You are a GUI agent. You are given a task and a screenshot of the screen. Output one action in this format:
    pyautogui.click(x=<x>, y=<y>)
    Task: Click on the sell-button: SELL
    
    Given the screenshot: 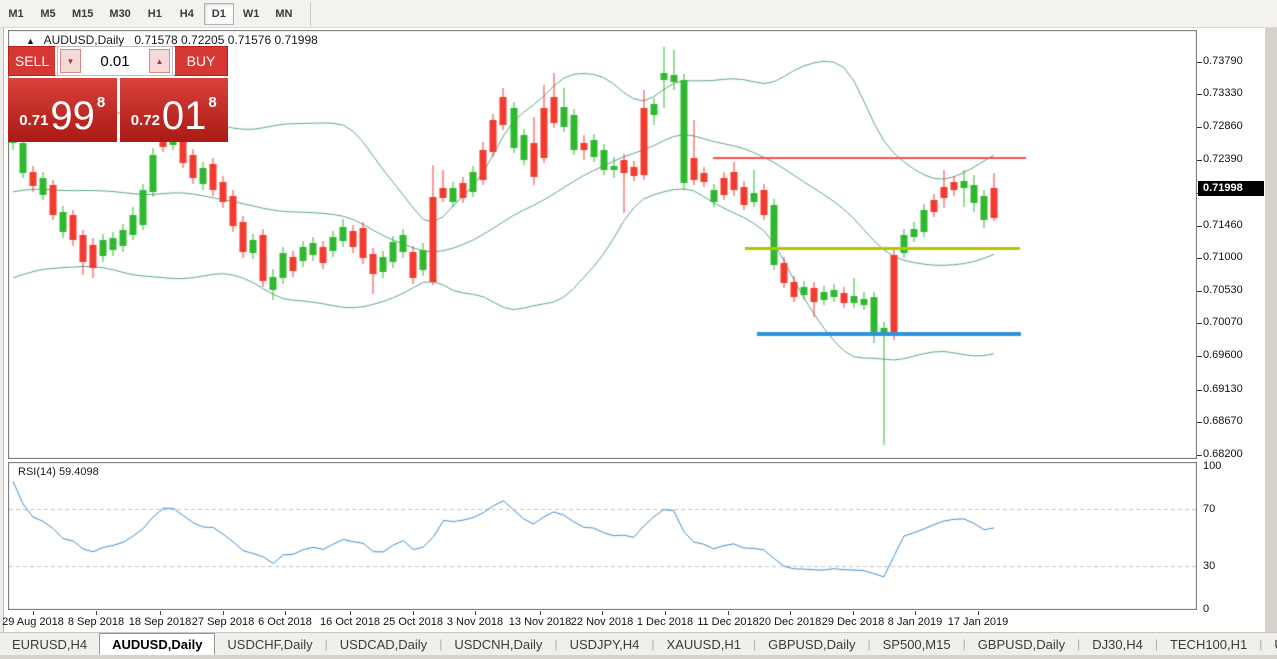 What is the action you would take?
    pyautogui.click(x=32, y=61)
    